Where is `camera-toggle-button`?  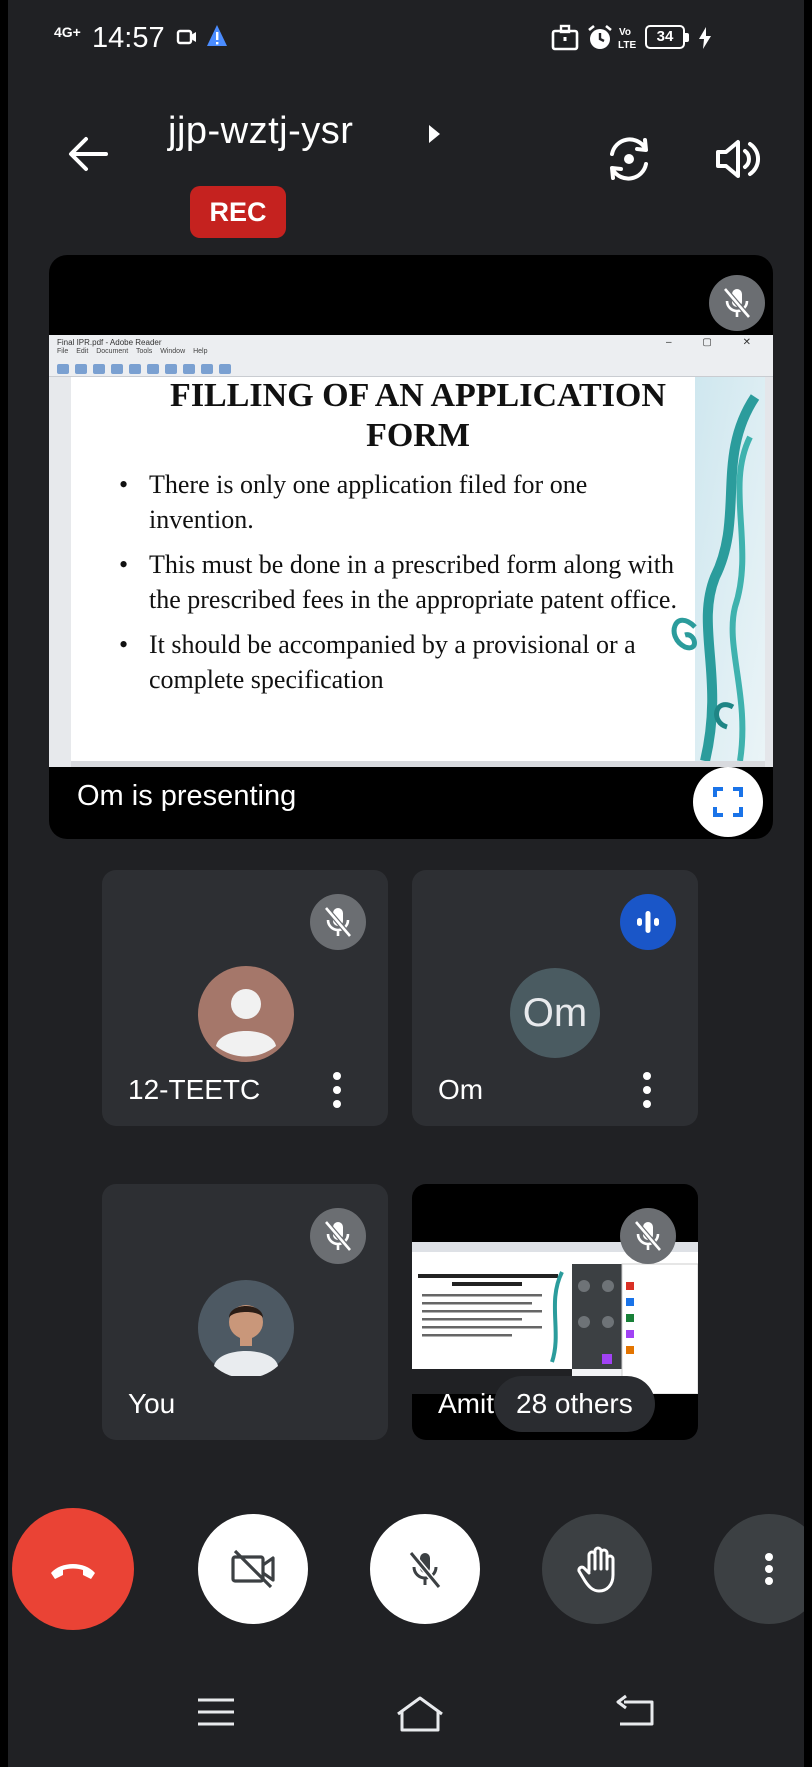
camera-toggle-button is located at coordinates (253, 1569).